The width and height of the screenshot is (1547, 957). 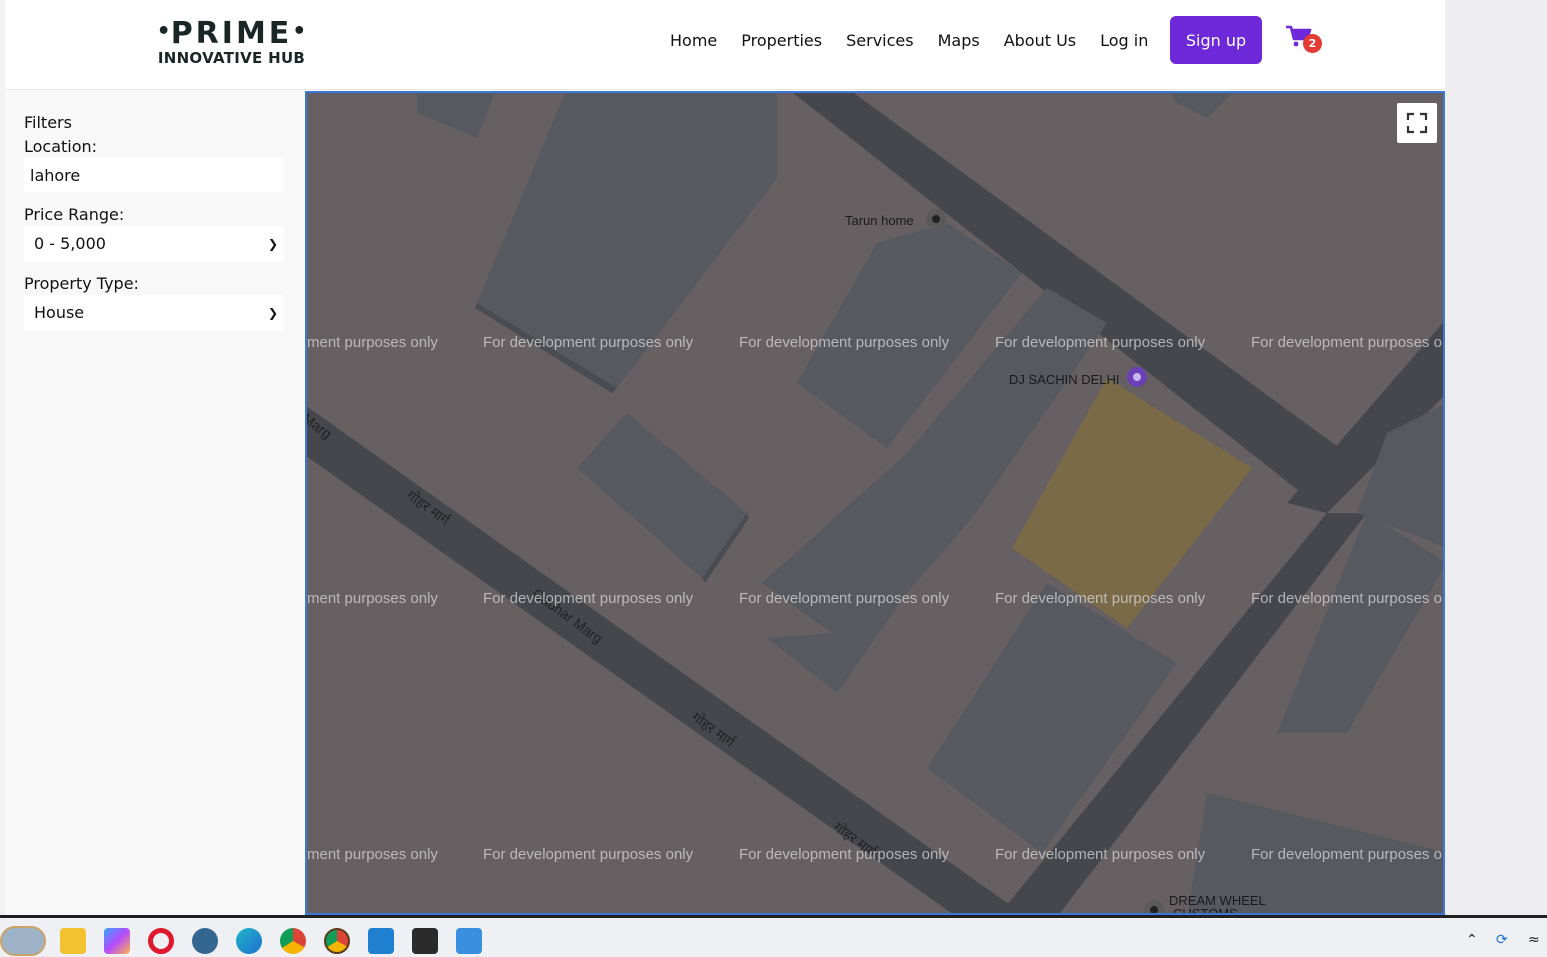 I want to click on nav-services: Services, so click(x=879, y=40).